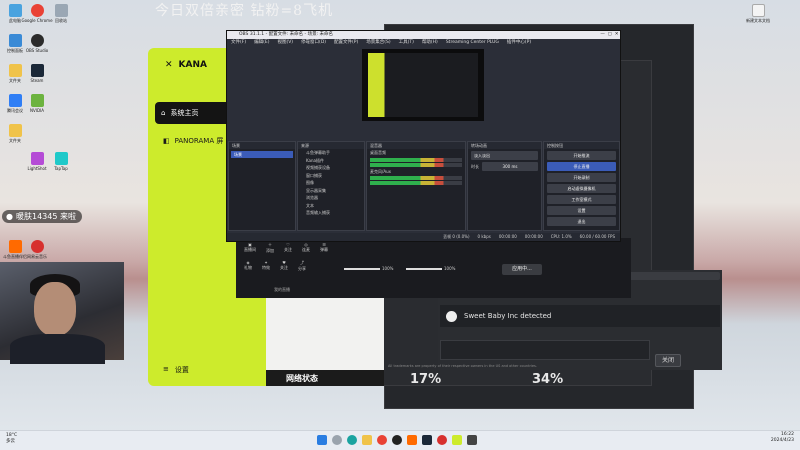 This screenshot has width=800, height=450. Describe the element at coordinates (510, 166) in the screenshot. I see `duration-input: 300 ms` at that location.